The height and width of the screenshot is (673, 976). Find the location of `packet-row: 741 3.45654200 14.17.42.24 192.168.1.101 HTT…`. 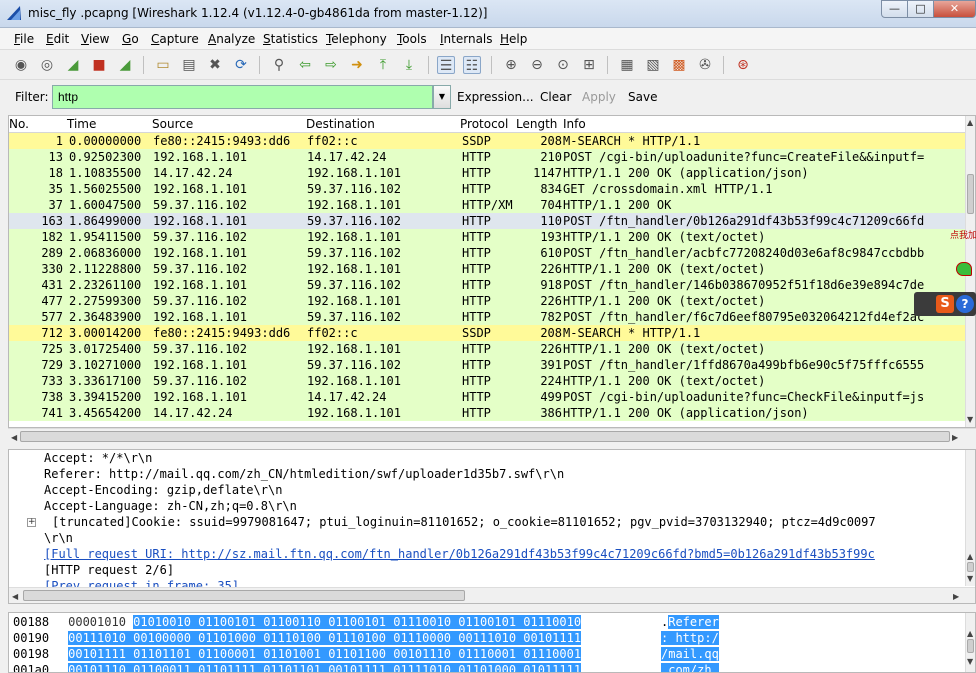

packet-row: 741 3.45654200 14.17.42.24 192.168.1.101 HTT… is located at coordinates (489, 413).